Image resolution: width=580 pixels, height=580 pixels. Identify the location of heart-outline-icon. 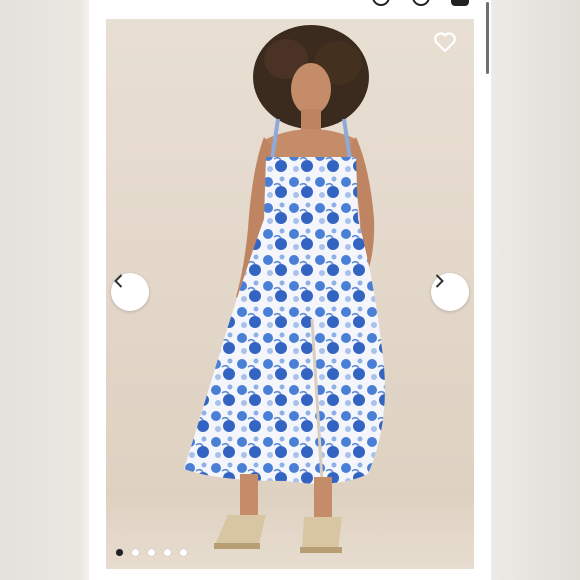
(445, 42).